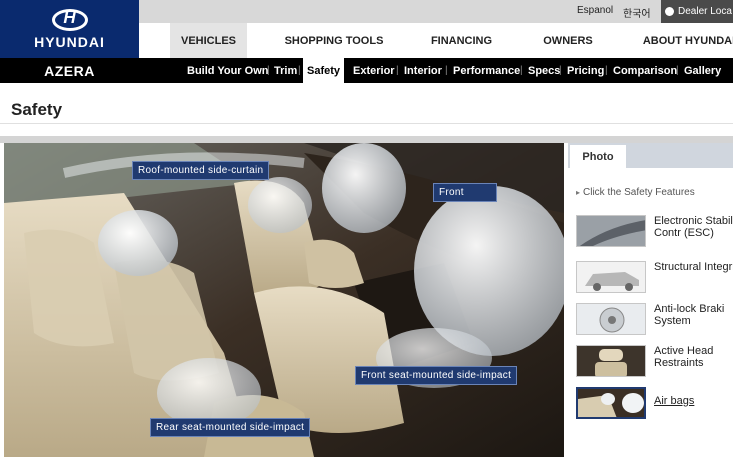  What do you see at coordinates (366, 123) in the screenshot?
I see `title-divider` at bounding box center [366, 123].